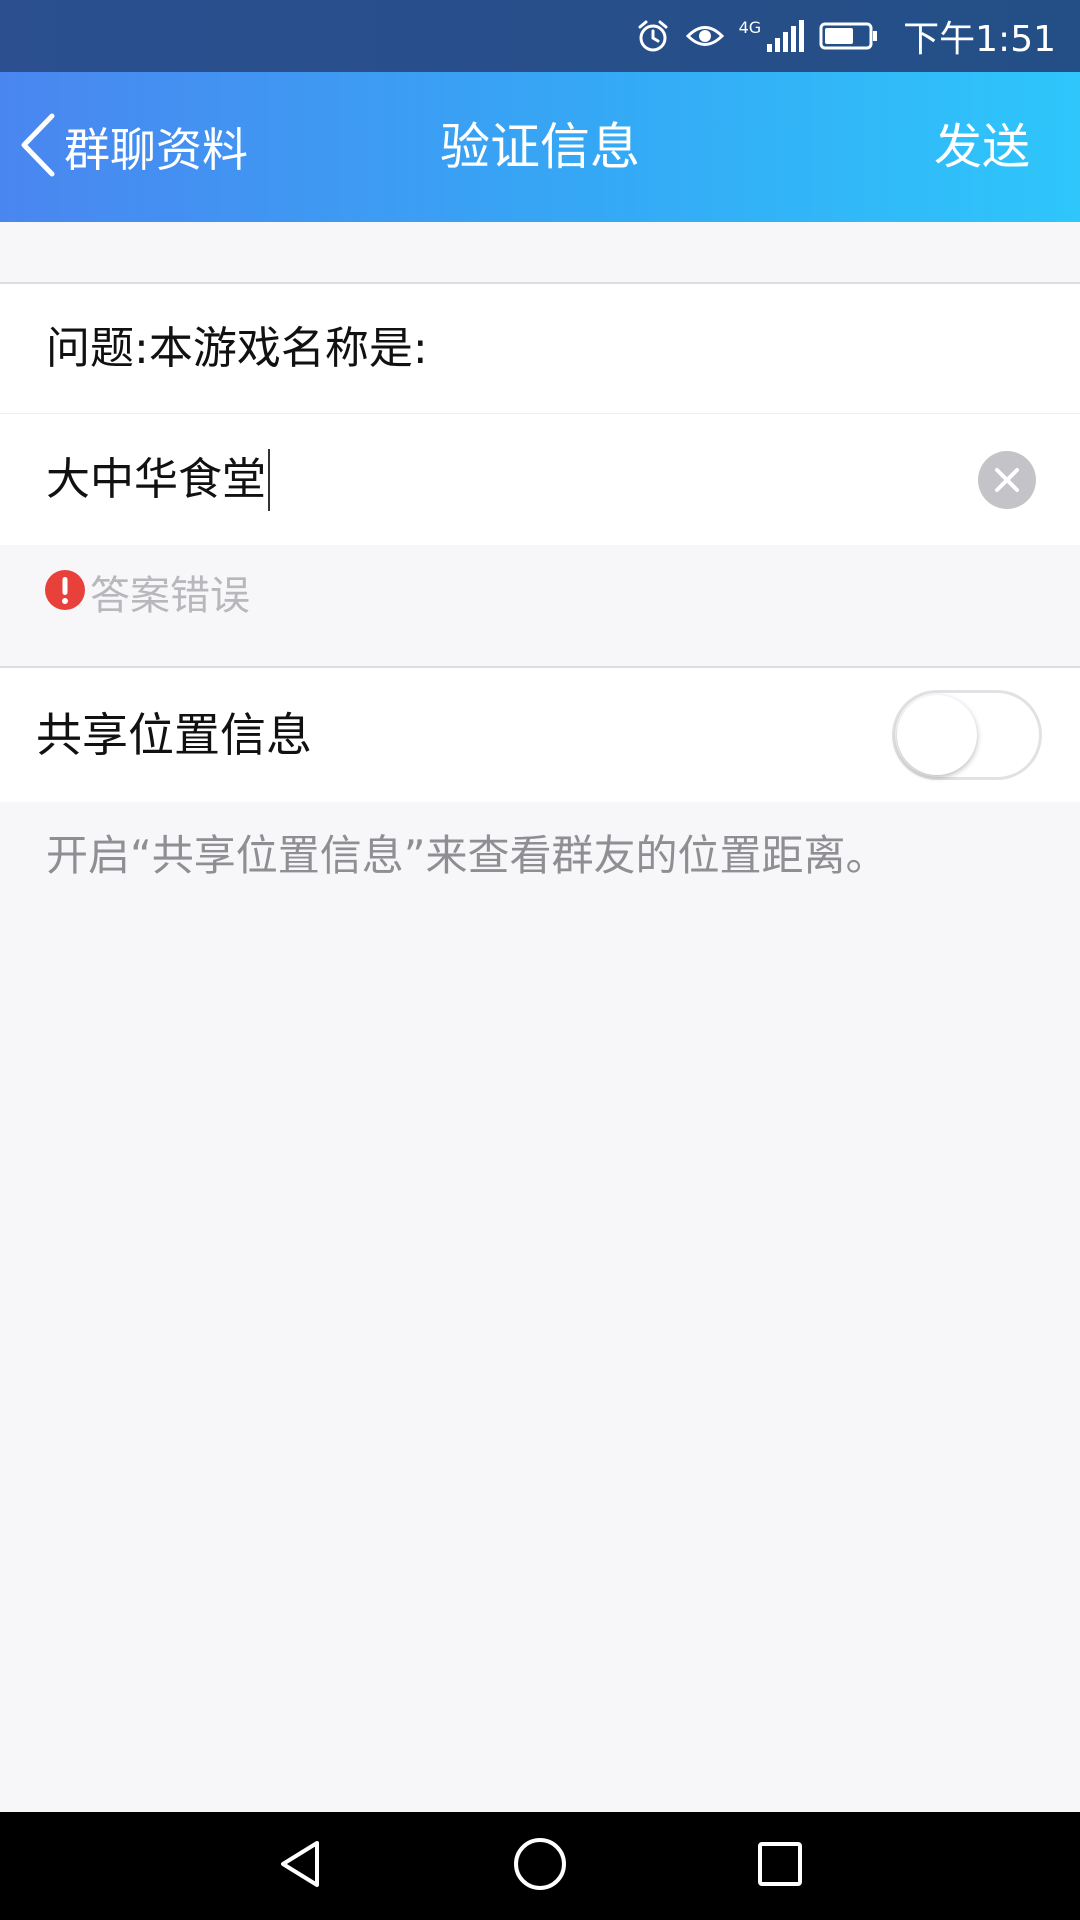 Image resolution: width=1080 pixels, height=1920 pixels. What do you see at coordinates (849, 36) in the screenshot?
I see `battery-icon` at bounding box center [849, 36].